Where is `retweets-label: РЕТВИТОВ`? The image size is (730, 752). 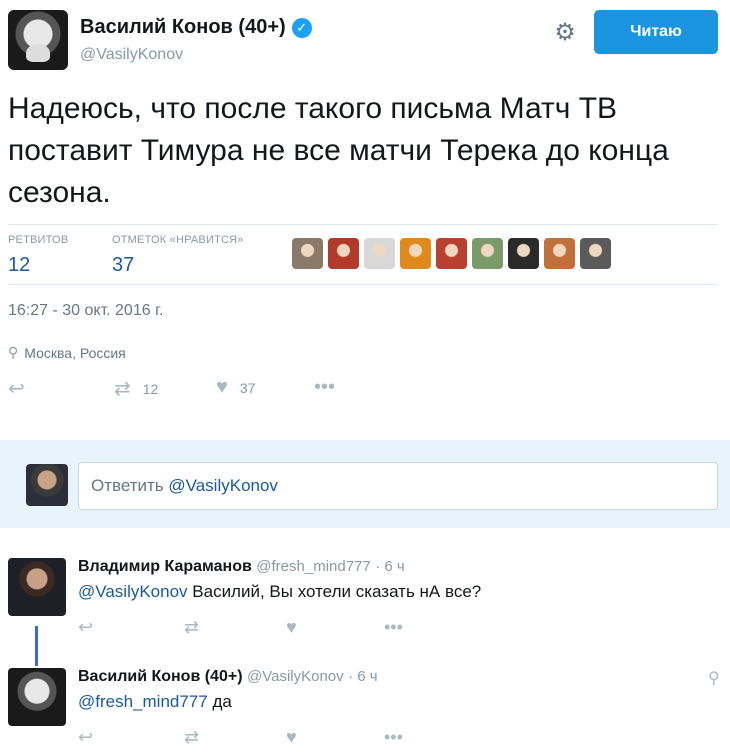
retweets-label: РЕТВИТОВ is located at coordinates (38, 240).